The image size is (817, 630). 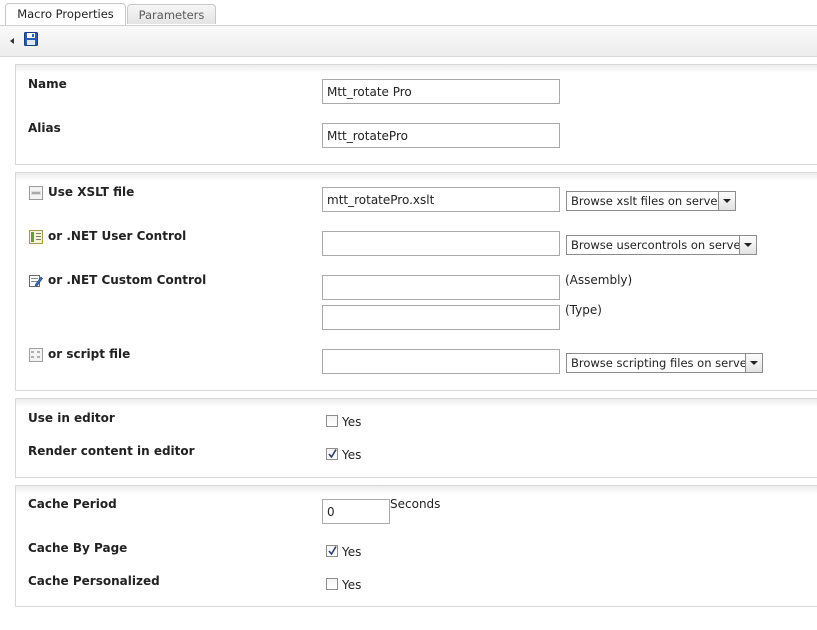 What do you see at coordinates (441, 317) in the screenshot?
I see `type-input` at bounding box center [441, 317].